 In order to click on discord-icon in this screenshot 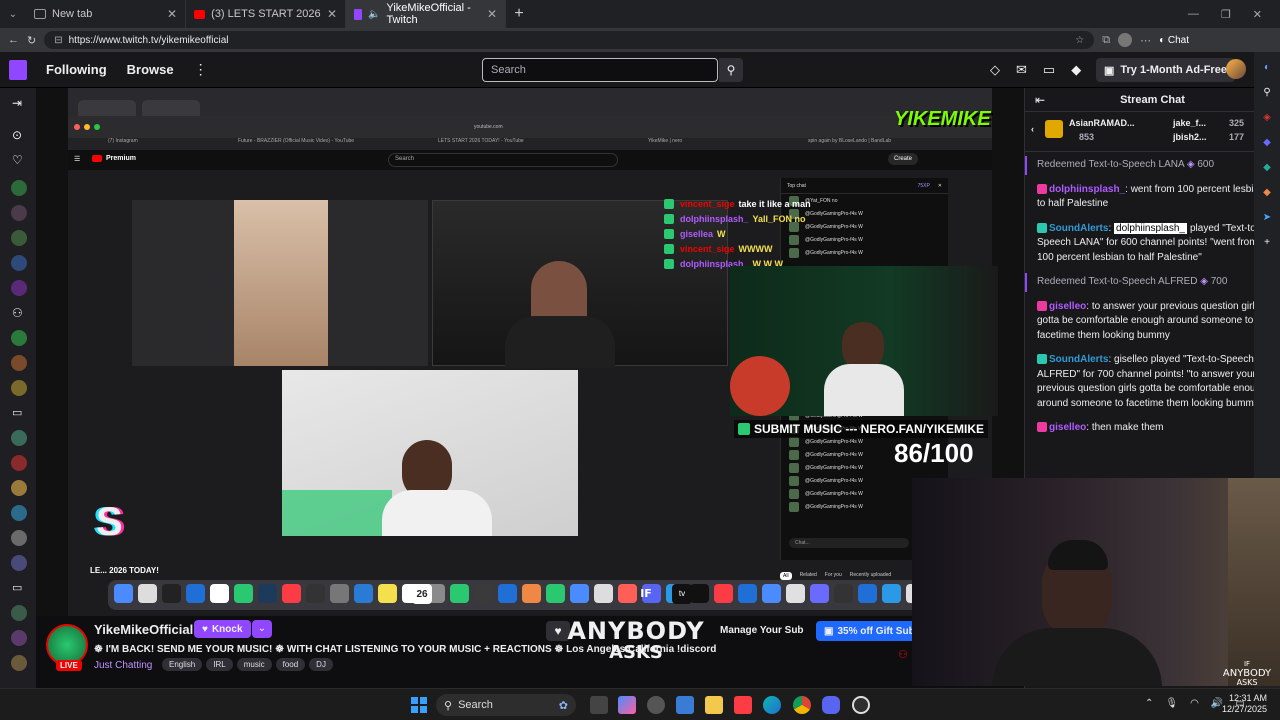, I will do `click(831, 705)`.